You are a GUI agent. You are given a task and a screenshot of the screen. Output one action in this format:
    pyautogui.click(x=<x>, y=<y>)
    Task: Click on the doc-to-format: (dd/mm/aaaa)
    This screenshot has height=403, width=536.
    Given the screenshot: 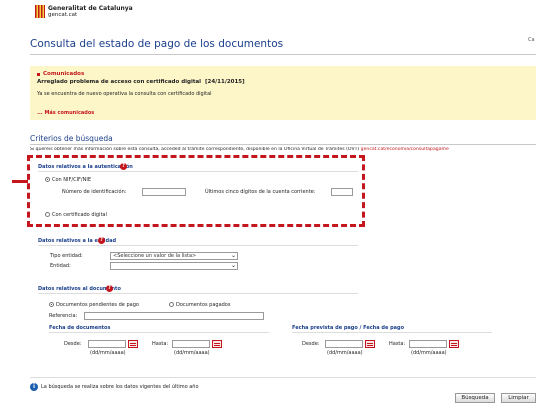 What is the action you would take?
    pyautogui.click(x=192, y=353)
    